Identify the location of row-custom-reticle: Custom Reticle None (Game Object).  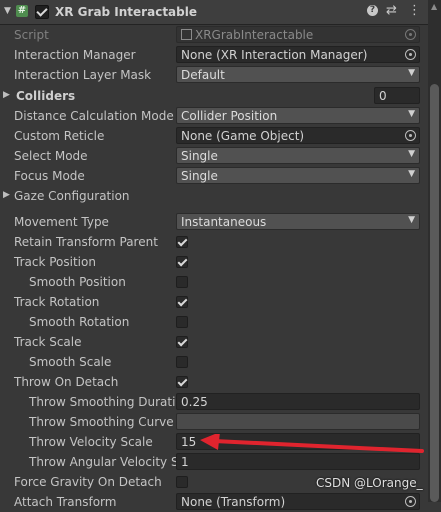
(214, 136).